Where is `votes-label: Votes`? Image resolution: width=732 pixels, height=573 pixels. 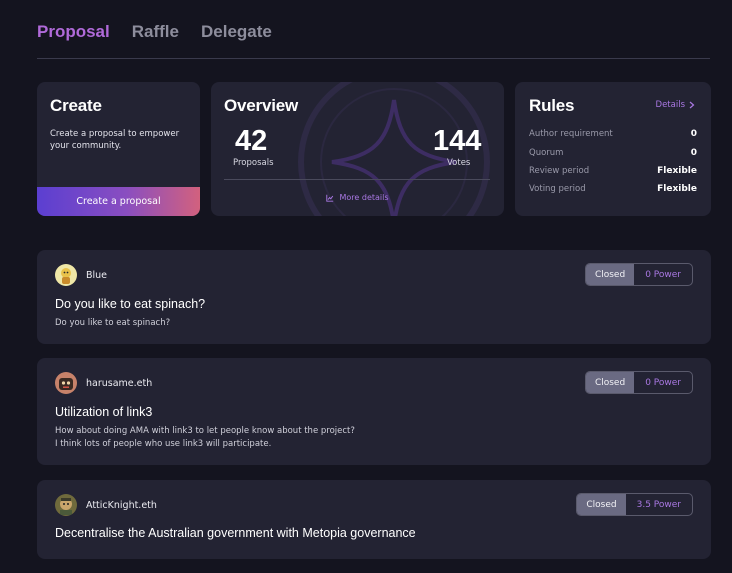 votes-label: Votes is located at coordinates (459, 163).